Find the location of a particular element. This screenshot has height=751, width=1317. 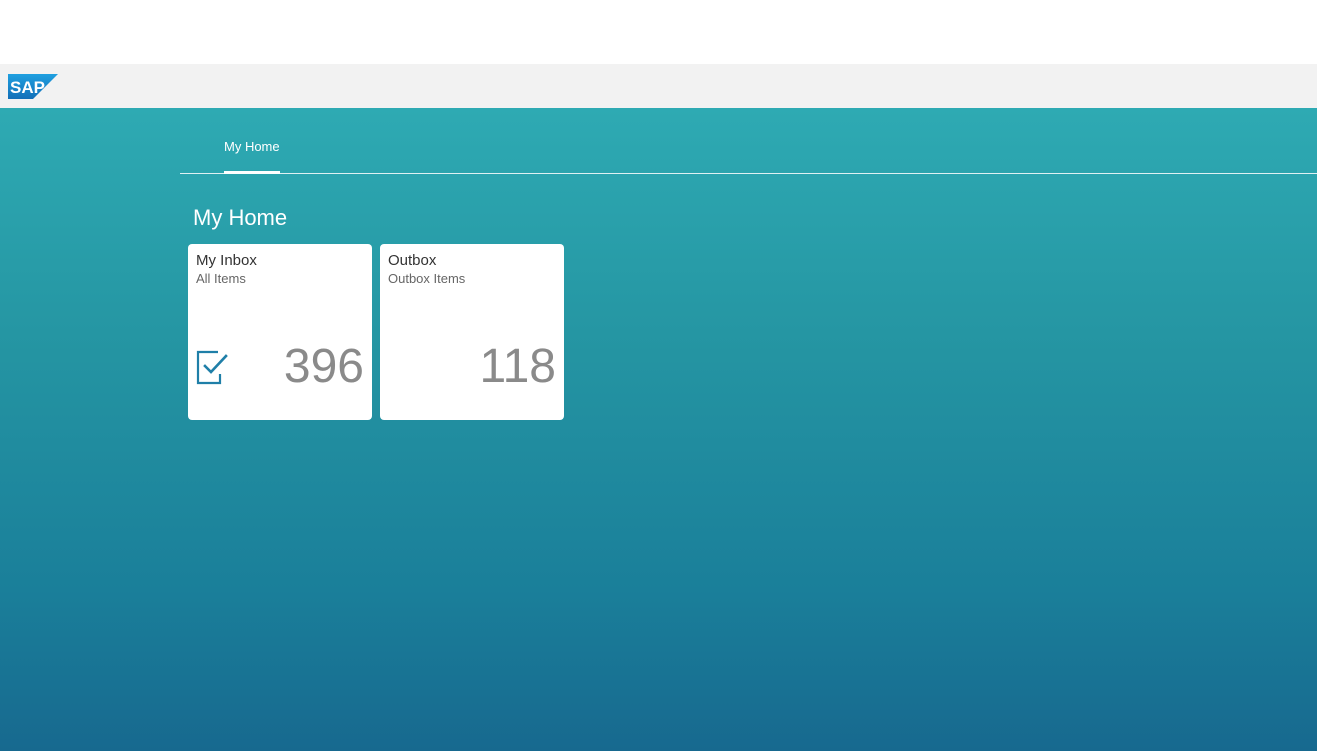

tab-my-home: My Home is located at coordinates (252, 141).